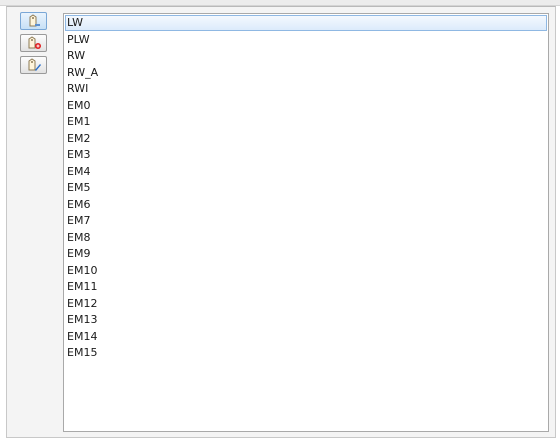  I want to click on list-item: EM14, so click(306, 337).